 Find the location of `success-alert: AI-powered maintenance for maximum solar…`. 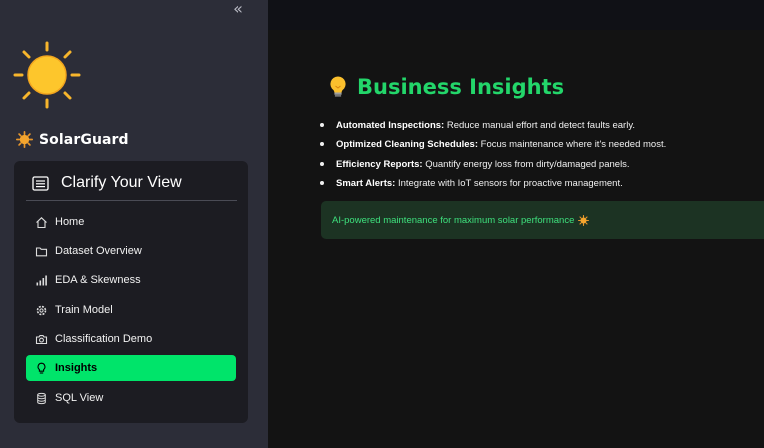

success-alert: AI-powered maintenance for maximum solar… is located at coordinates (542, 220).